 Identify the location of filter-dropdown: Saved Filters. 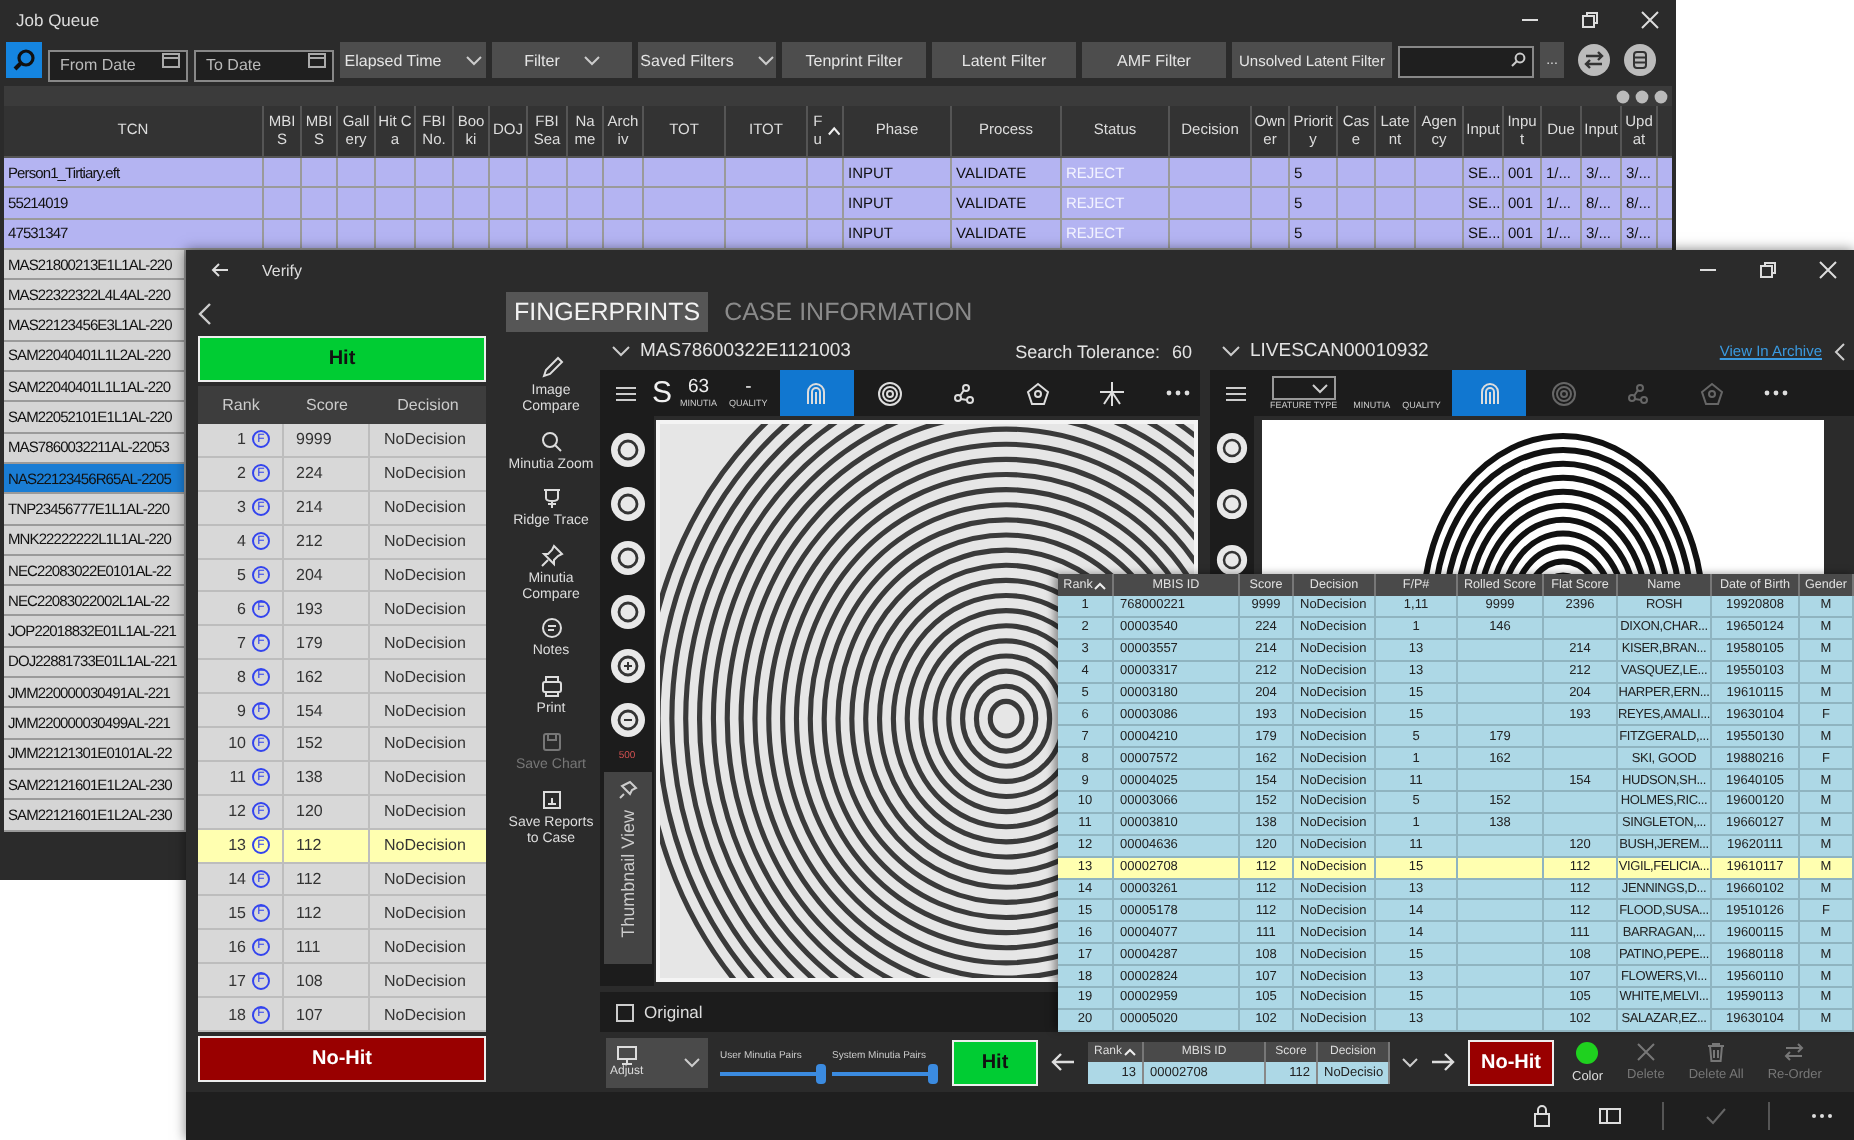
(707, 60).